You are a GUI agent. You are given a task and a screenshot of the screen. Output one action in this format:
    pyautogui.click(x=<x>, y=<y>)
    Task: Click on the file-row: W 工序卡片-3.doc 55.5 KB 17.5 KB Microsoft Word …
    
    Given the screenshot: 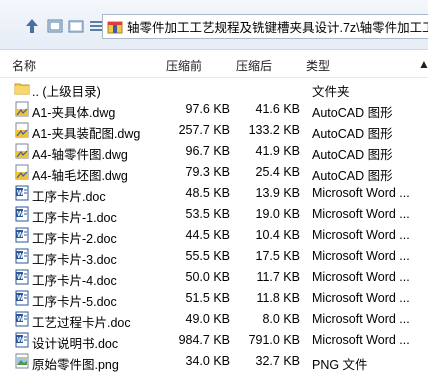 What is the action you would take?
    pyautogui.click(x=214, y=256)
    